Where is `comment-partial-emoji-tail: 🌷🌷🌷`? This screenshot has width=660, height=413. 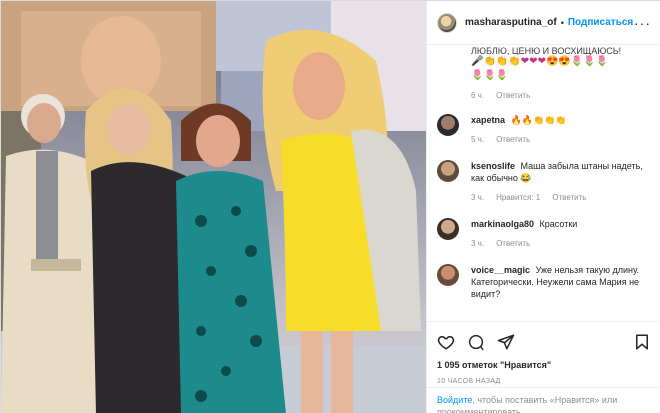 comment-partial-emoji-tail: 🌷🌷🌷 is located at coordinates (490, 75).